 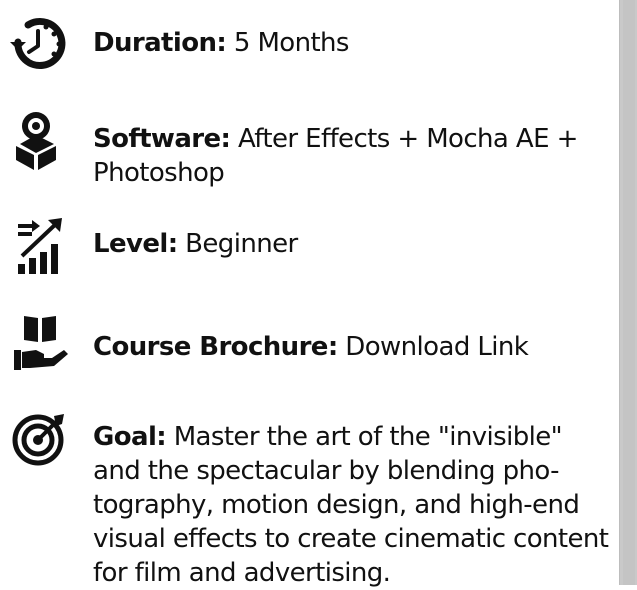 I want to click on level-chart-icon, so click(x=40, y=246).